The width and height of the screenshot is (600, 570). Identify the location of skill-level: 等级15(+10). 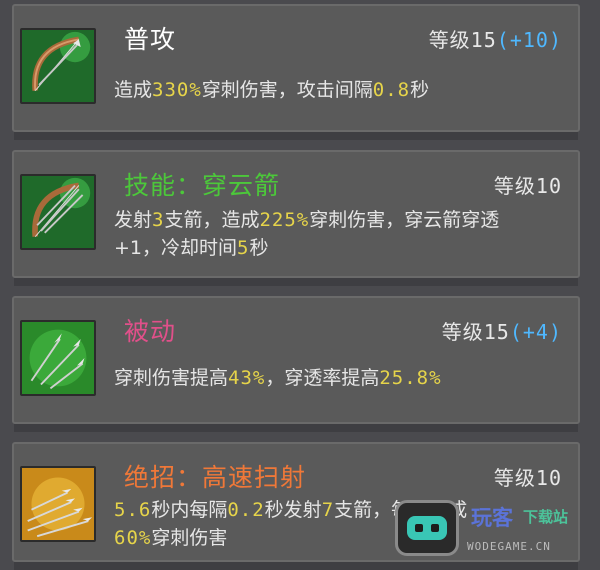
(495, 38).